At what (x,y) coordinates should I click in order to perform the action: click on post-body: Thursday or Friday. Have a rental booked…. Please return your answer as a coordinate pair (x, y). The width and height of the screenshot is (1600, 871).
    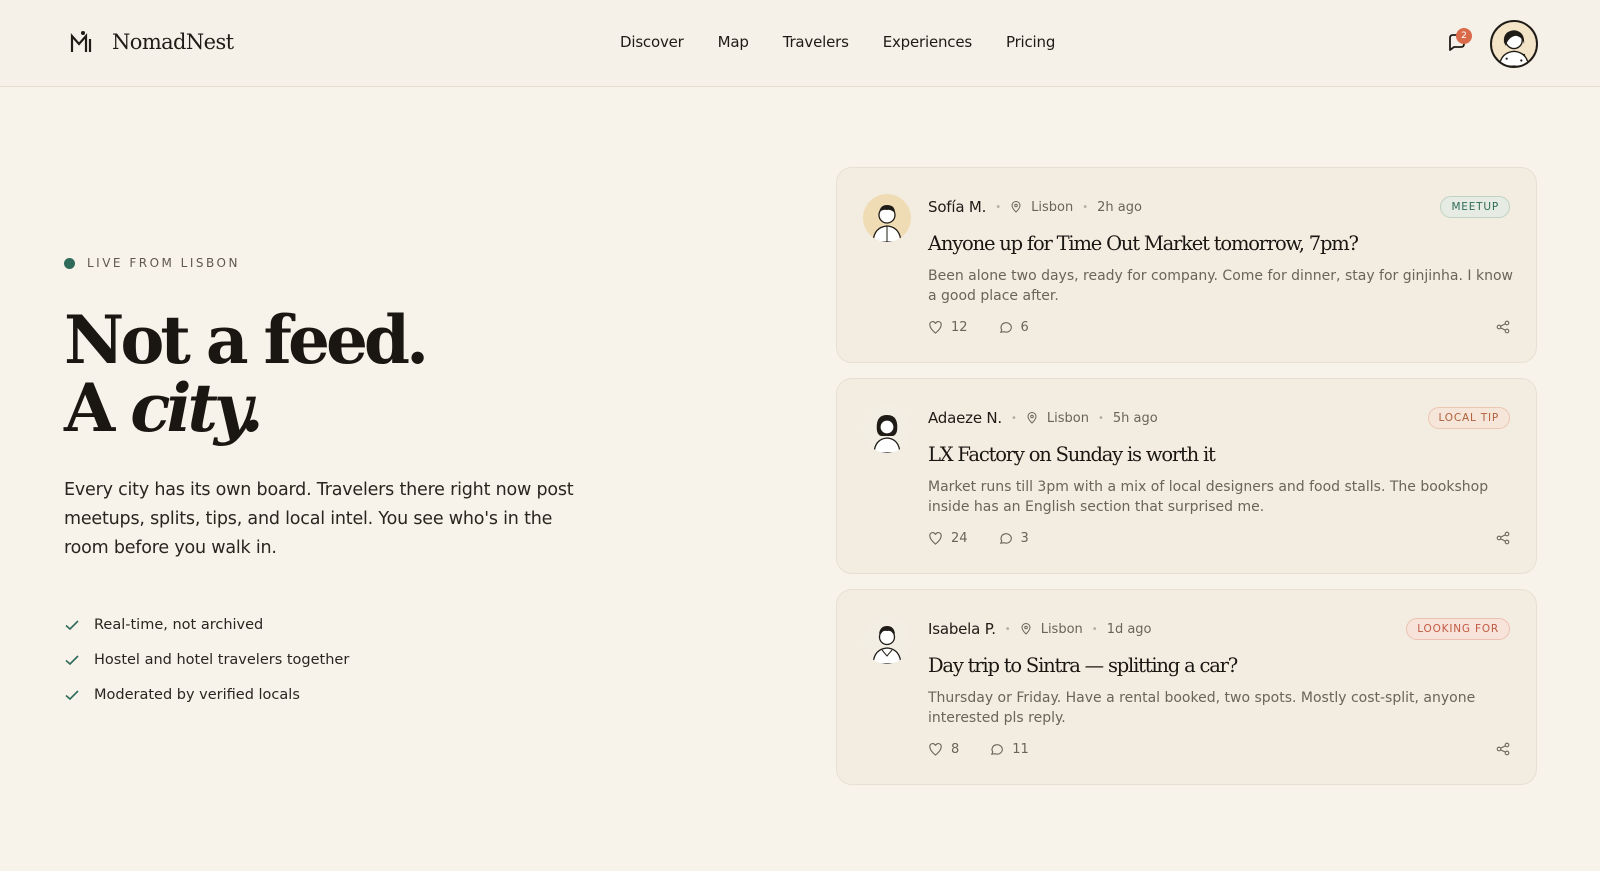
    Looking at the image, I should click on (1202, 708).